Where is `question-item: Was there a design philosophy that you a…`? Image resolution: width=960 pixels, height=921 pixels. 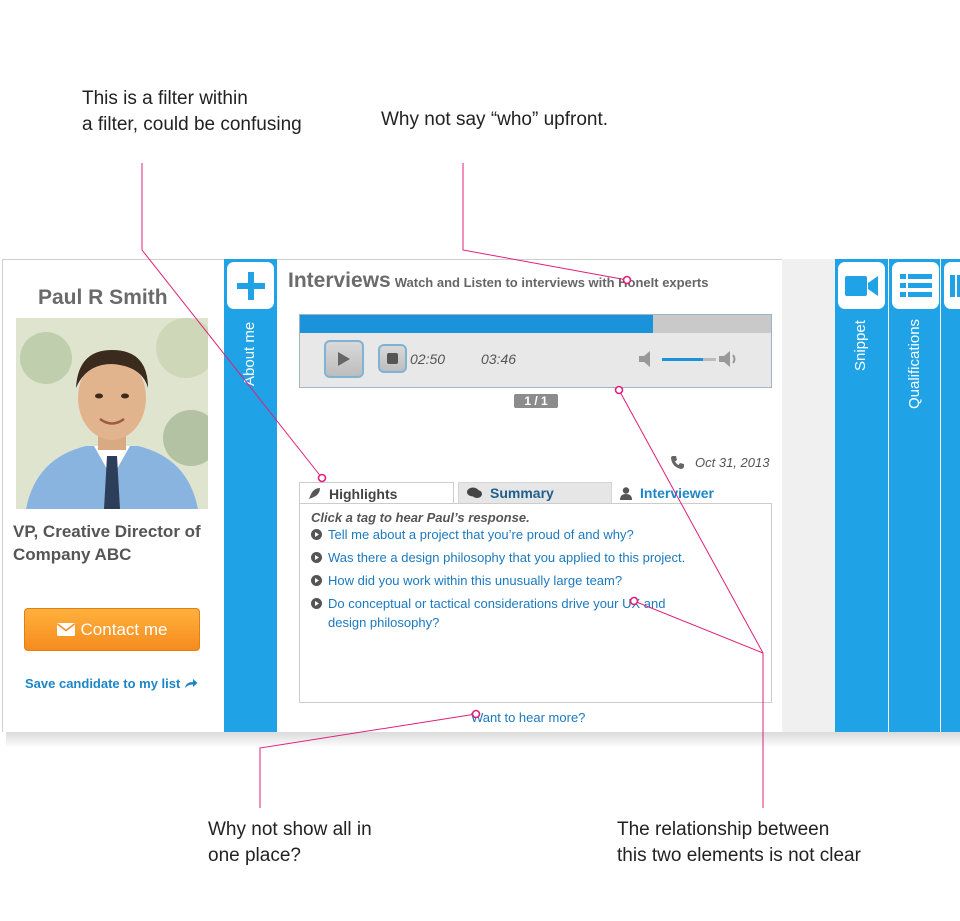 question-item: Was there a design philosophy that you a… is located at coordinates (506, 557).